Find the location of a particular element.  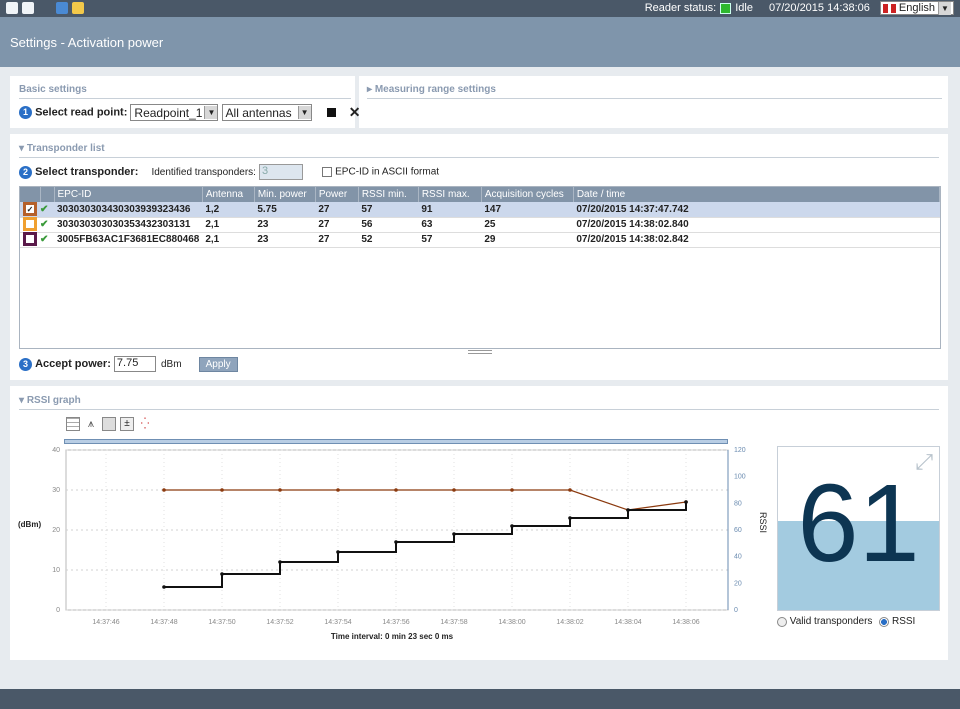

chevron-down-icon: ▼ is located at coordinates (211, 112).